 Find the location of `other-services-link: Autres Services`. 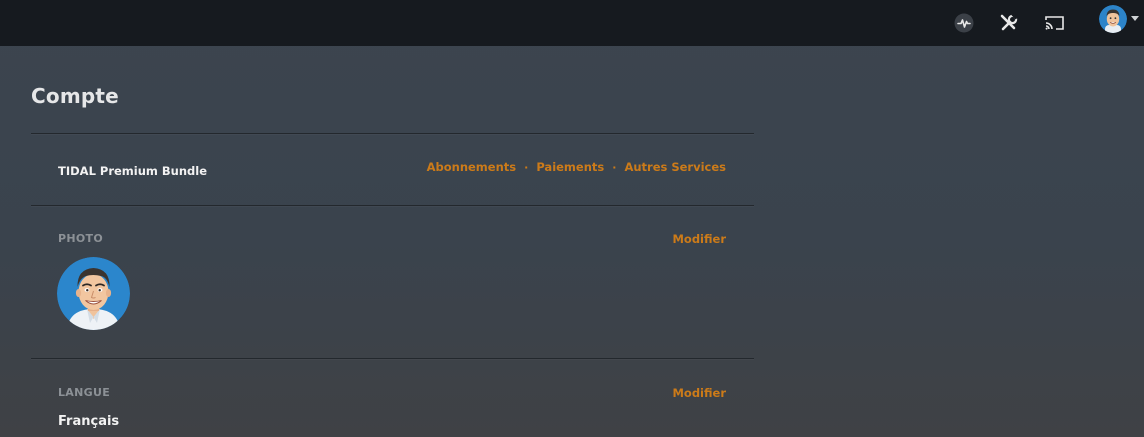

other-services-link: Autres Services is located at coordinates (675, 167).